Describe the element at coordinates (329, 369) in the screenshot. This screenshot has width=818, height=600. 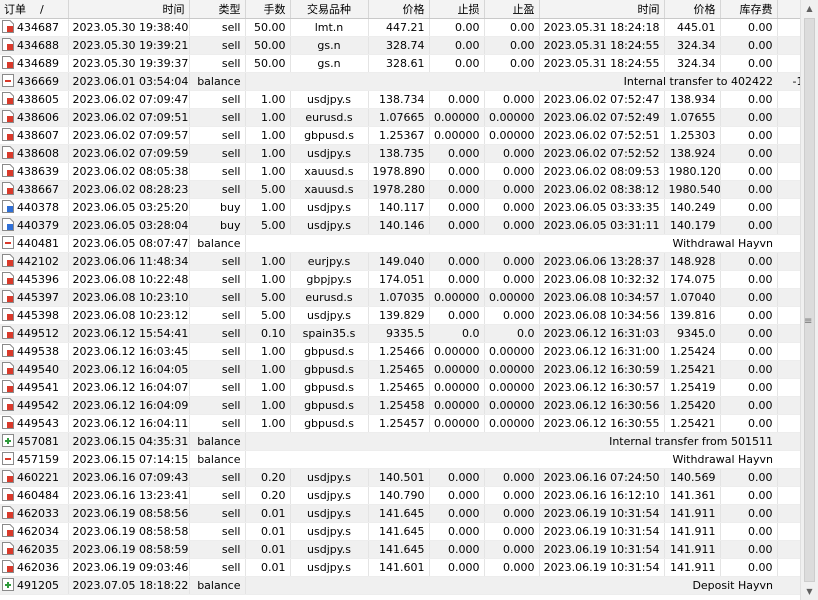
I see `cell-symbol: gbpusd.s` at that location.